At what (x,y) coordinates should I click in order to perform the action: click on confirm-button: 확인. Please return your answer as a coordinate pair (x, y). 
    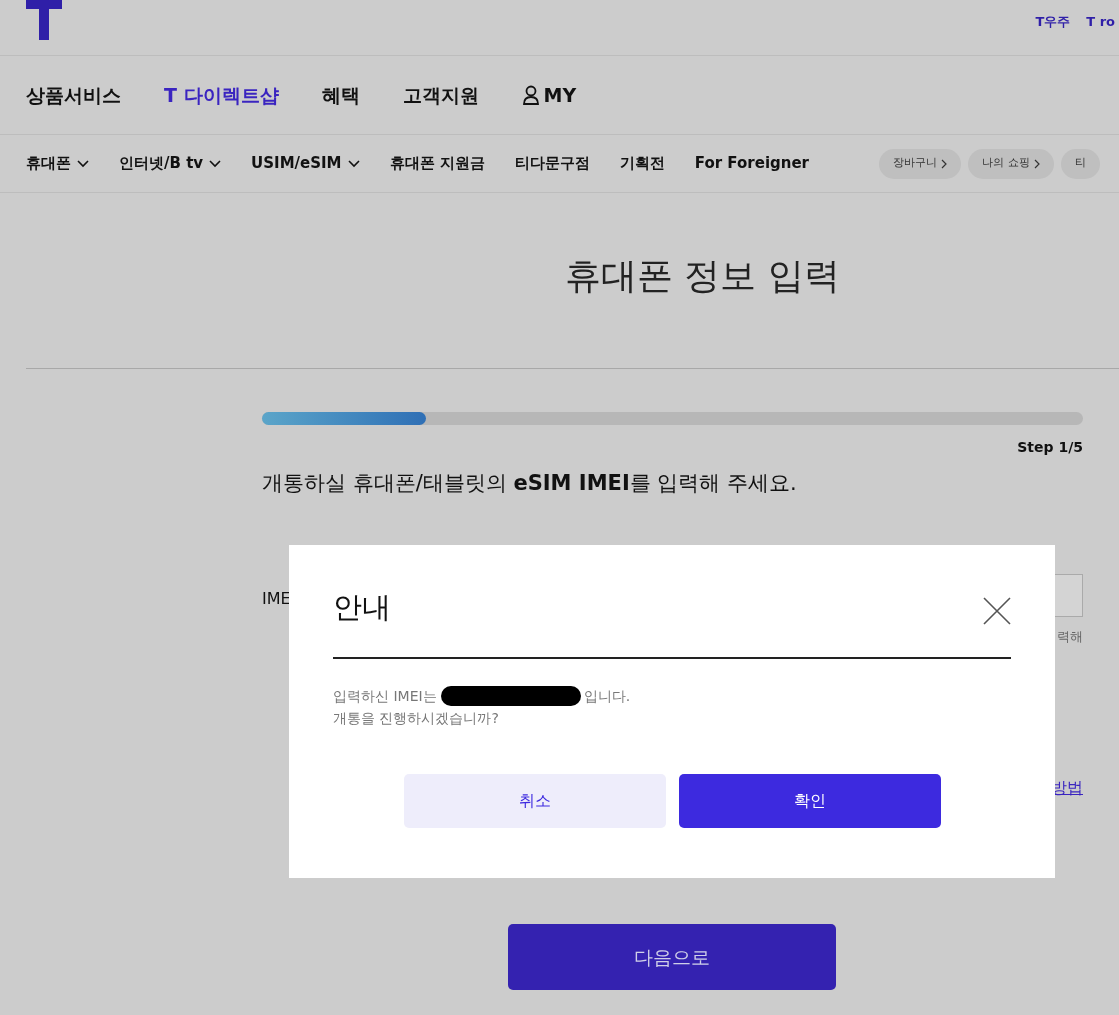
    Looking at the image, I should click on (809, 801).